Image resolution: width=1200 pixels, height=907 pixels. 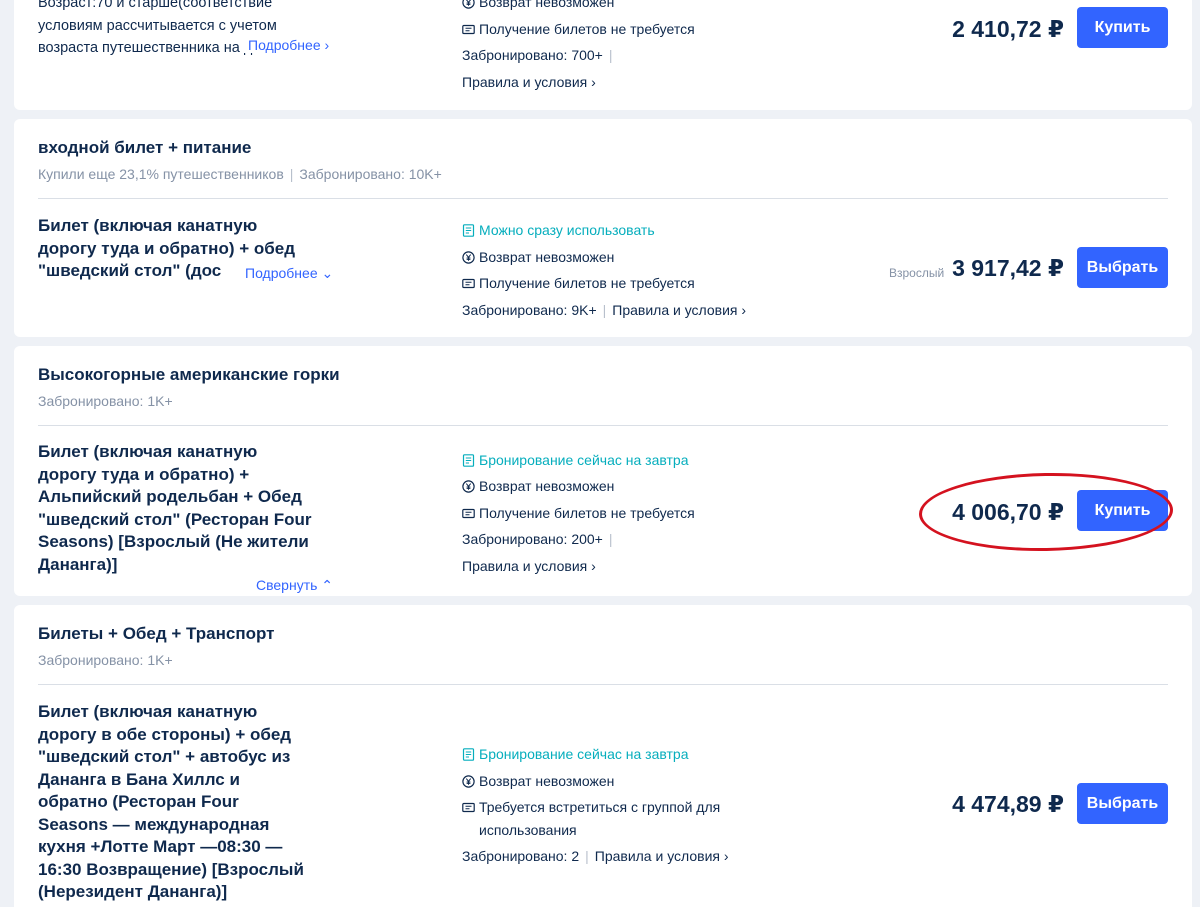 What do you see at coordinates (1008, 804) in the screenshot?
I see `price: 4 474,89 ₽` at bounding box center [1008, 804].